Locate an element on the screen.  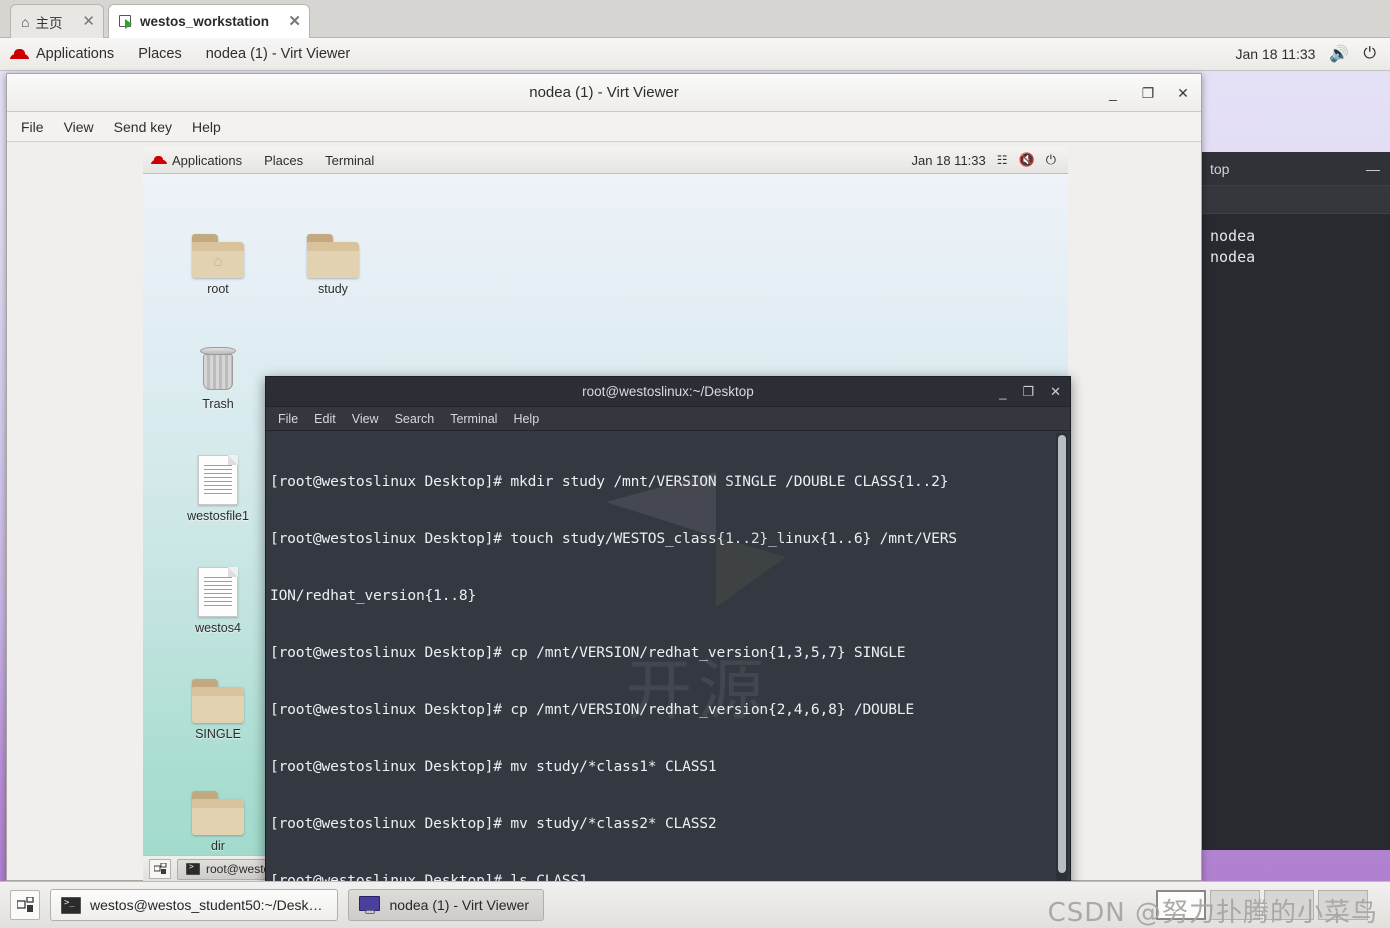
virt-viewer-menubar: File View Send key Help is located at coordinates (604, 127).